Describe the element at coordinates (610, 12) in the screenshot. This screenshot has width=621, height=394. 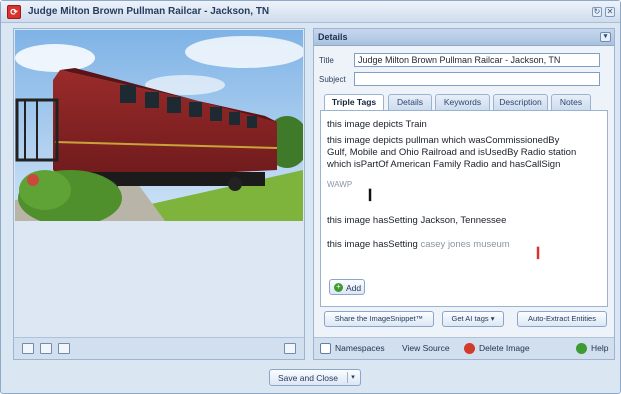
I see `close-icon: ✕` at that location.